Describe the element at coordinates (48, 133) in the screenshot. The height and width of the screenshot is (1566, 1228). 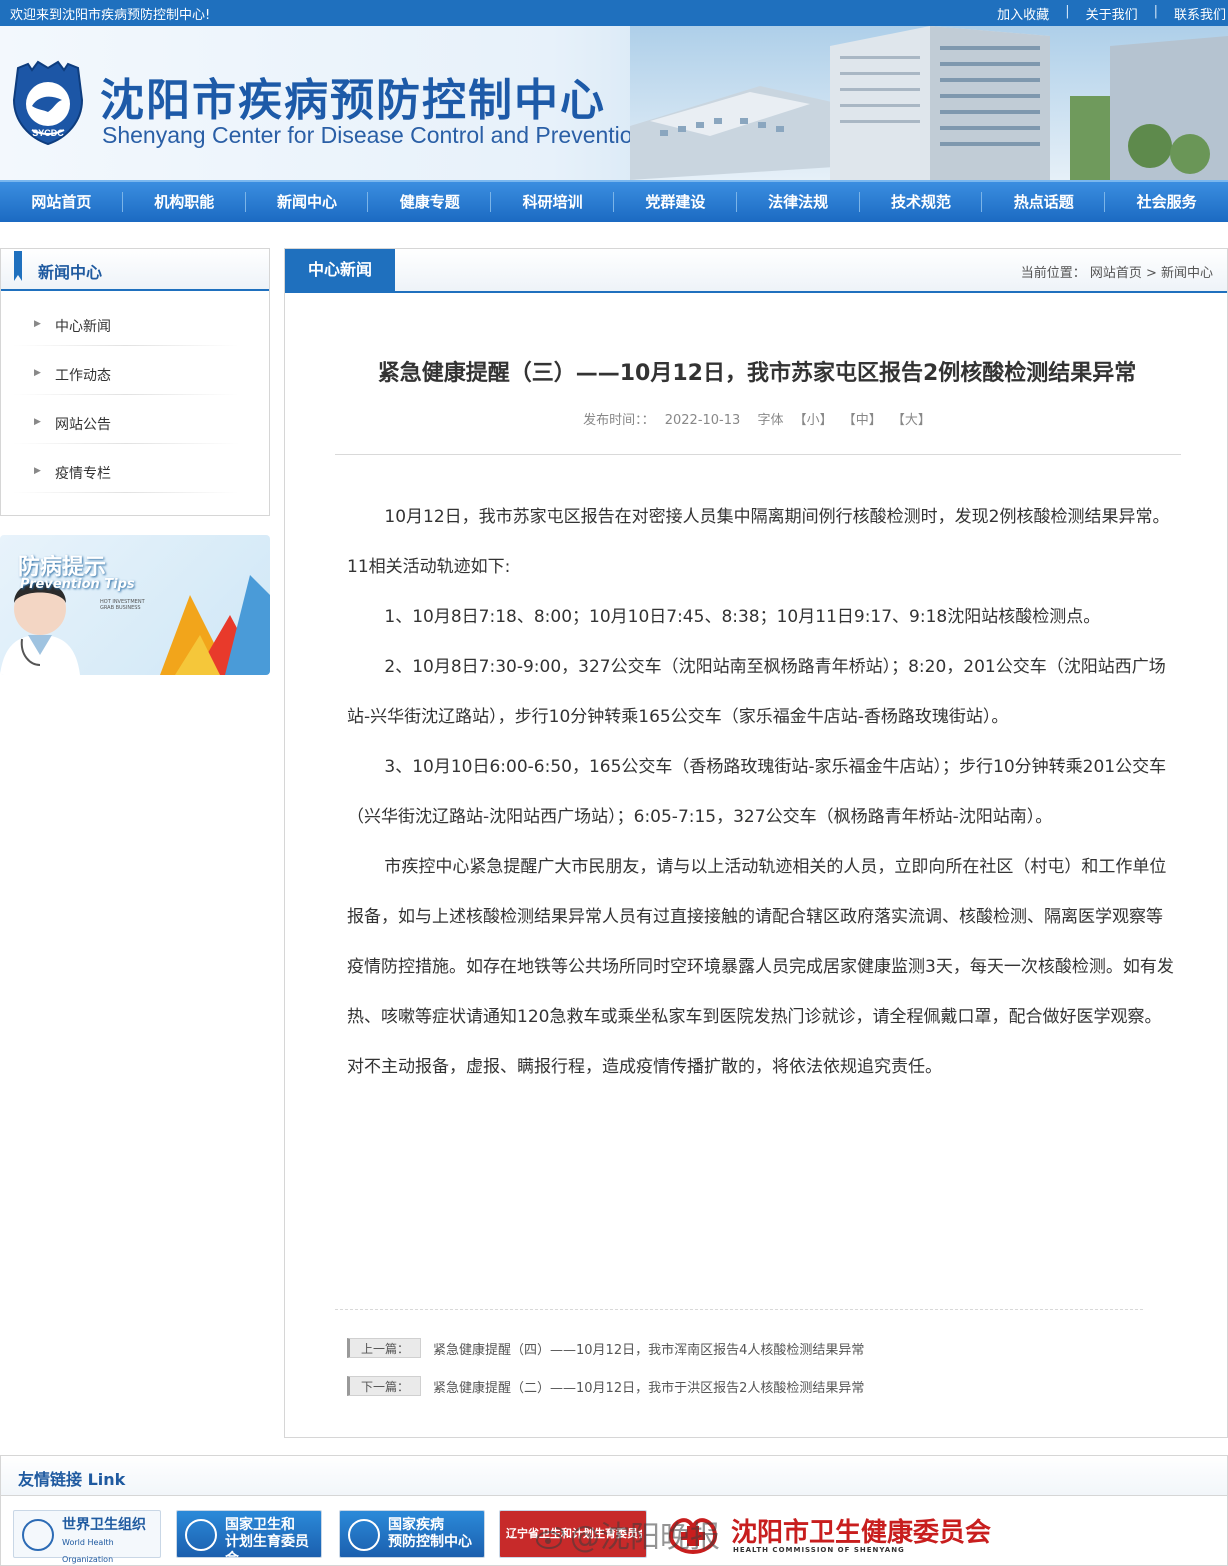
I see `logo-text: SYCDC` at that location.